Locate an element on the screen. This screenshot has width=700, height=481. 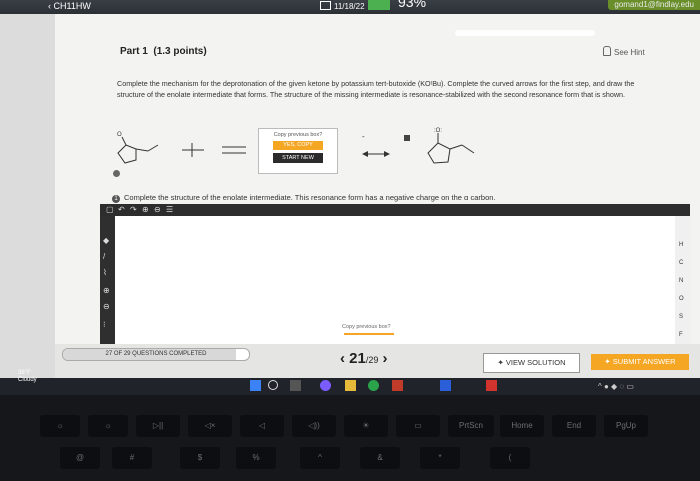
key-3: # is located at coordinates (132, 458).